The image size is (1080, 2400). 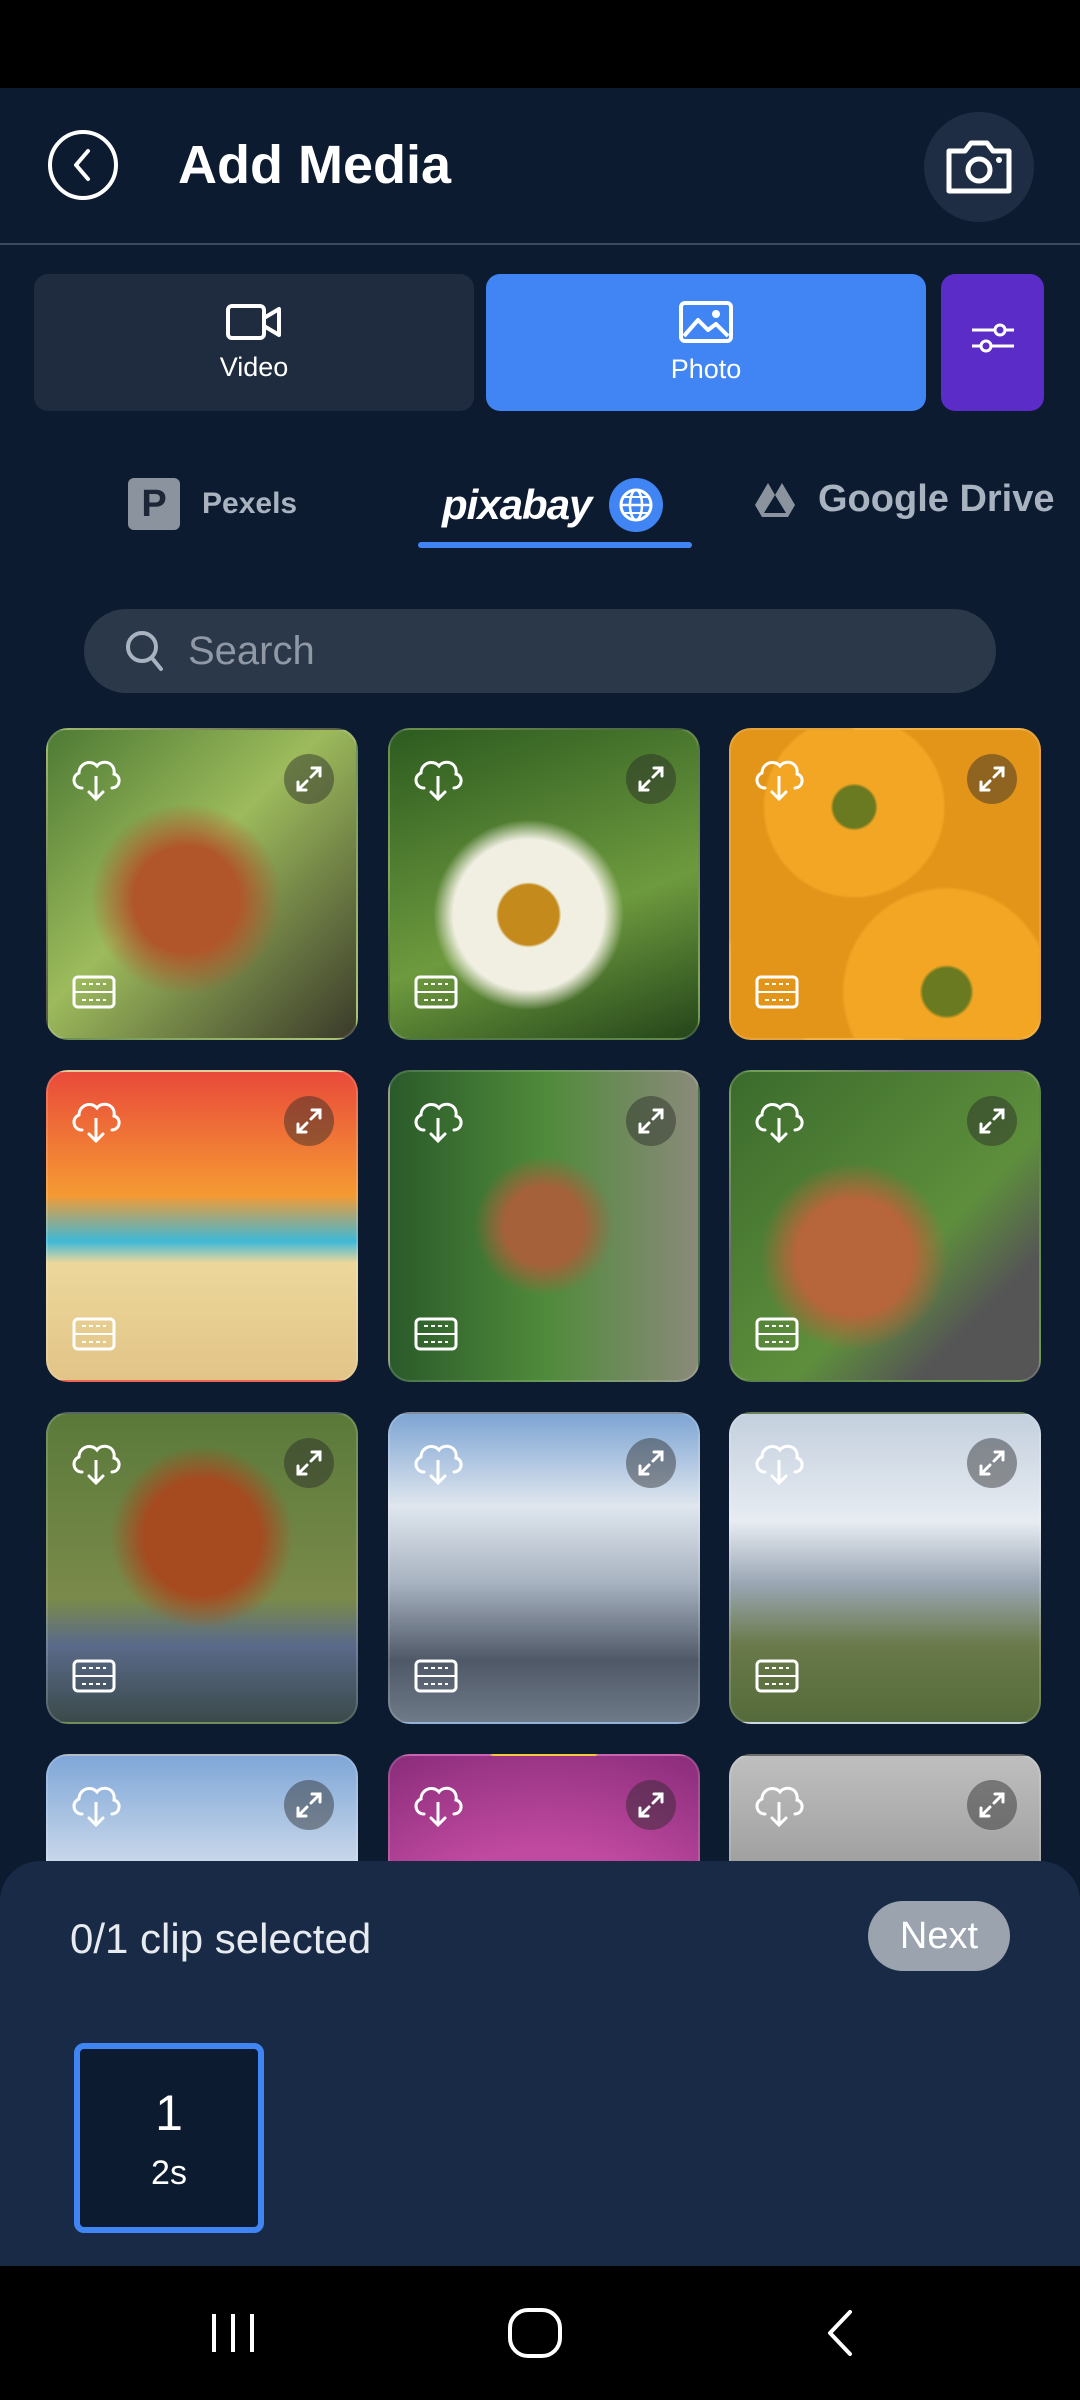 I want to click on media-tile-squirrel-birdhouse, so click(x=544, y=1226).